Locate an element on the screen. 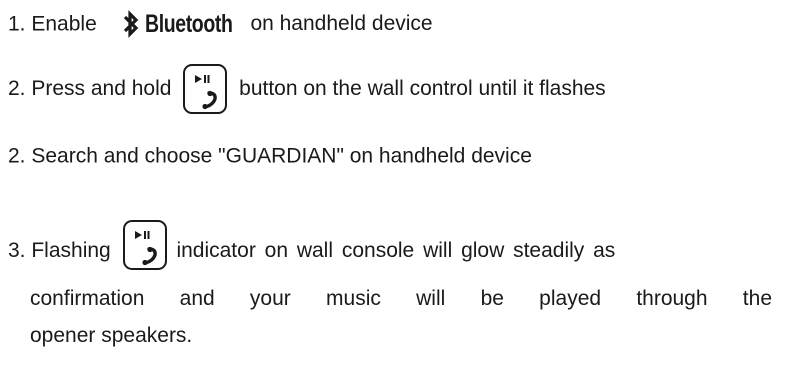 Image resolution: width=787 pixels, height=378 pixels. bluetooth-icon is located at coordinates (130, 24).